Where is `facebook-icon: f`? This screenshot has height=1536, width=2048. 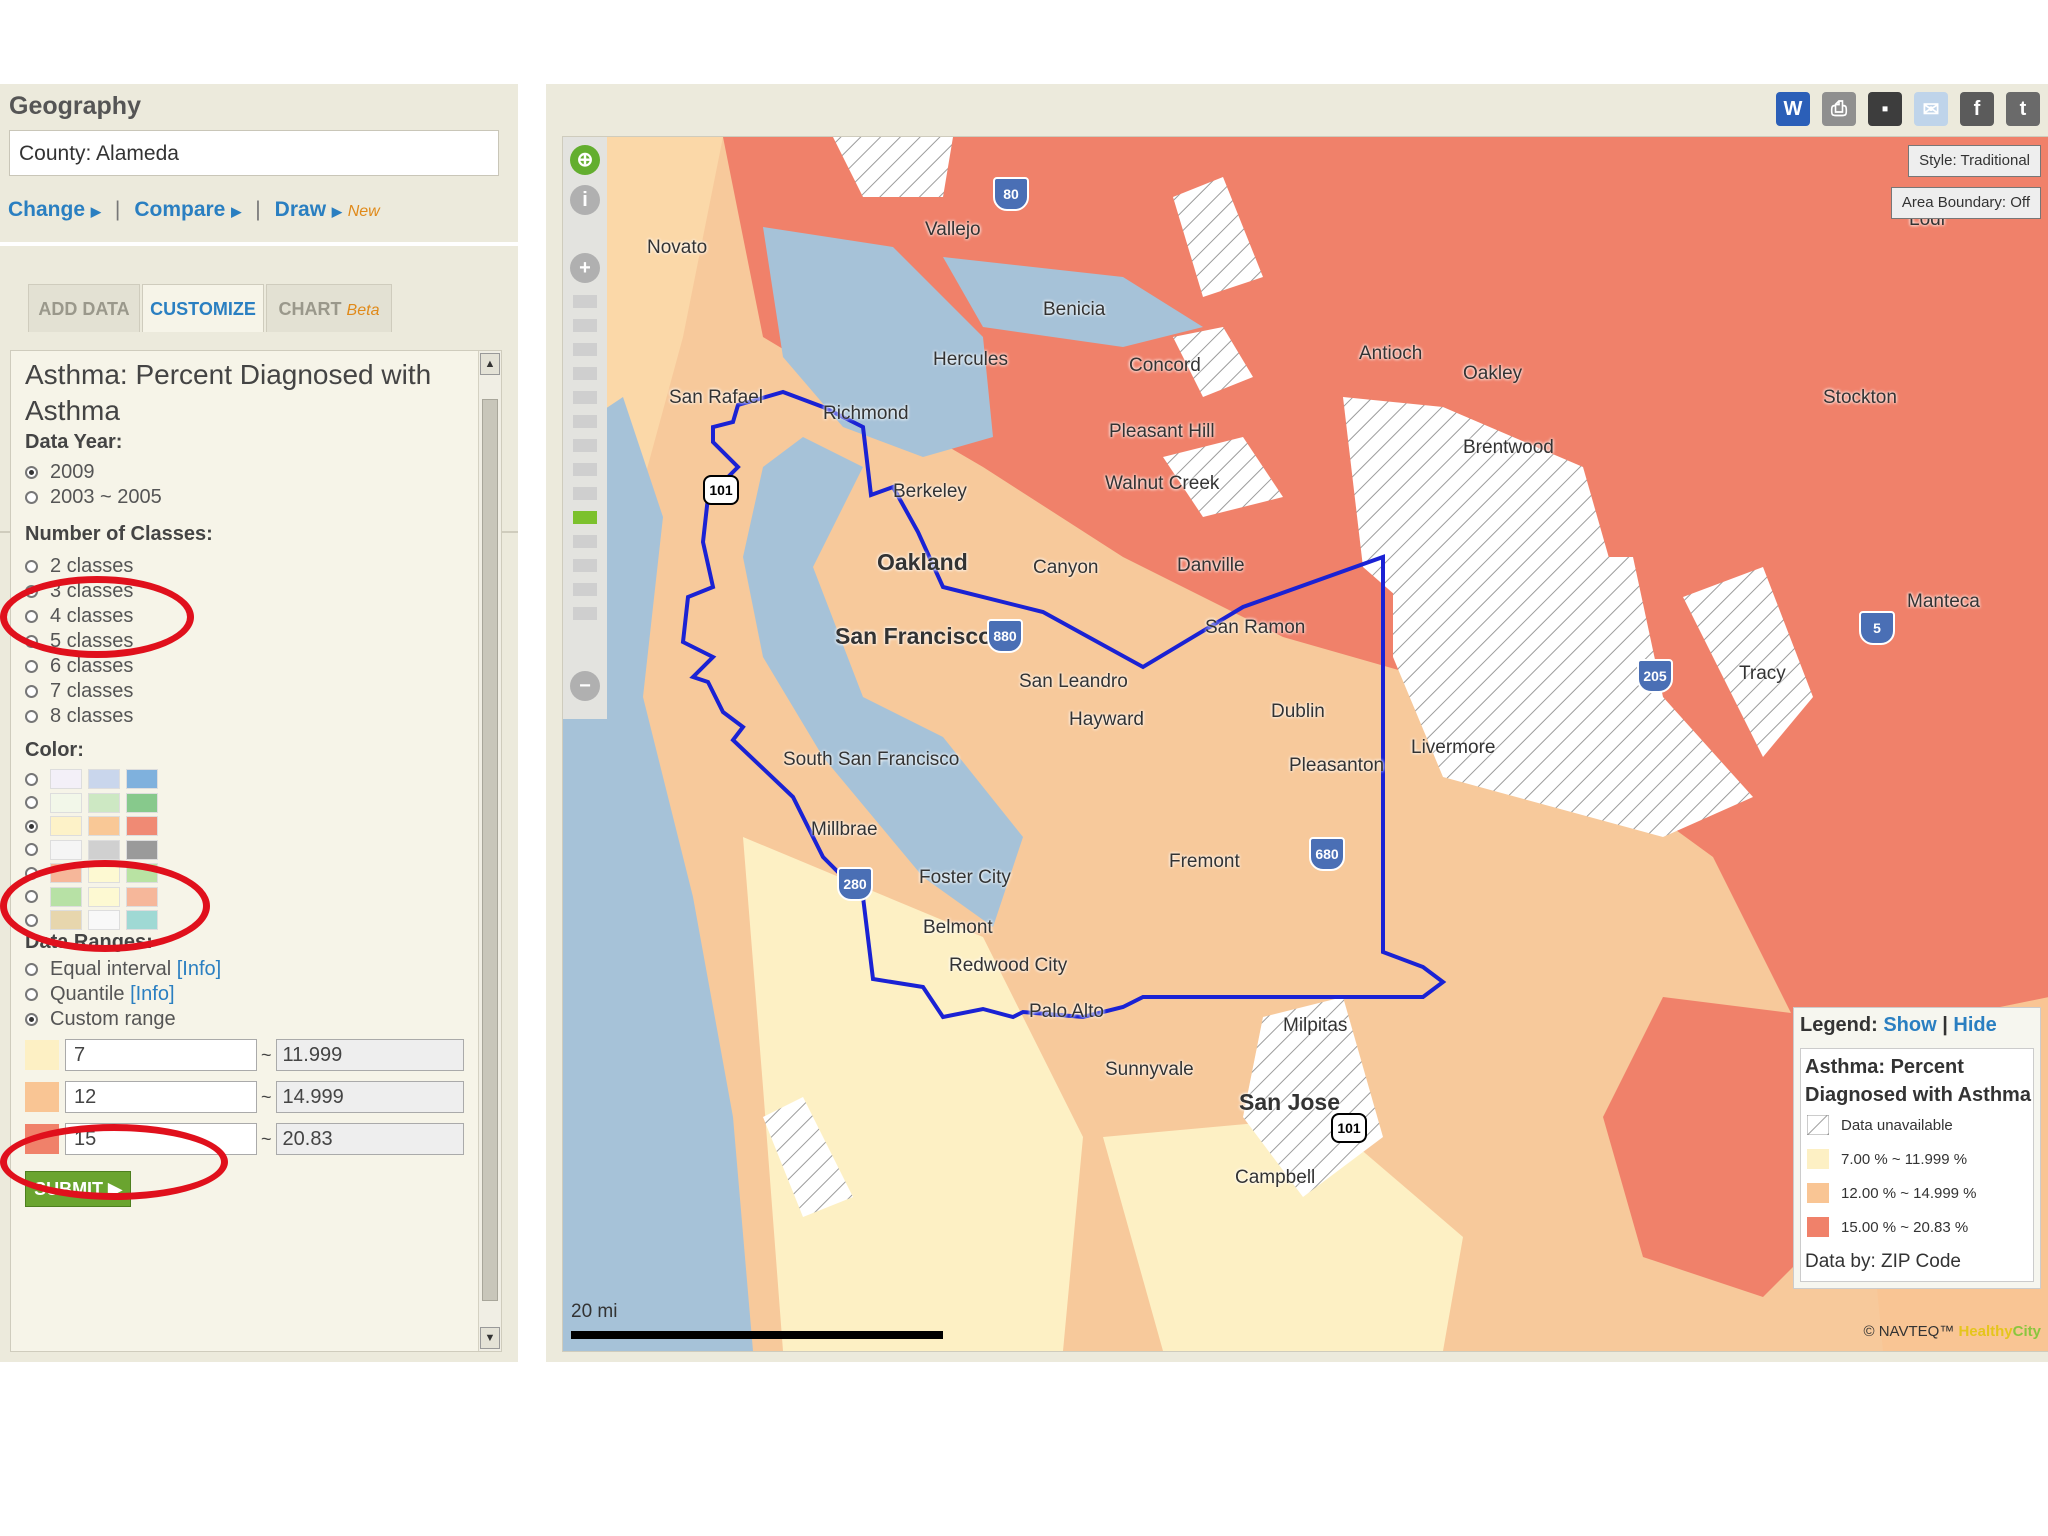
facebook-icon: f is located at coordinates (1977, 109).